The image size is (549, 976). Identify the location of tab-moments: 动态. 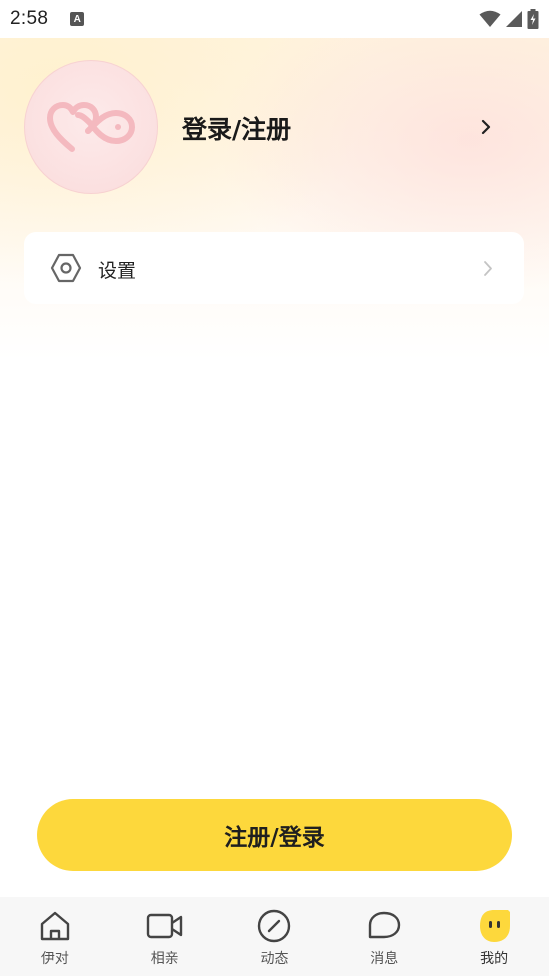
(275, 936).